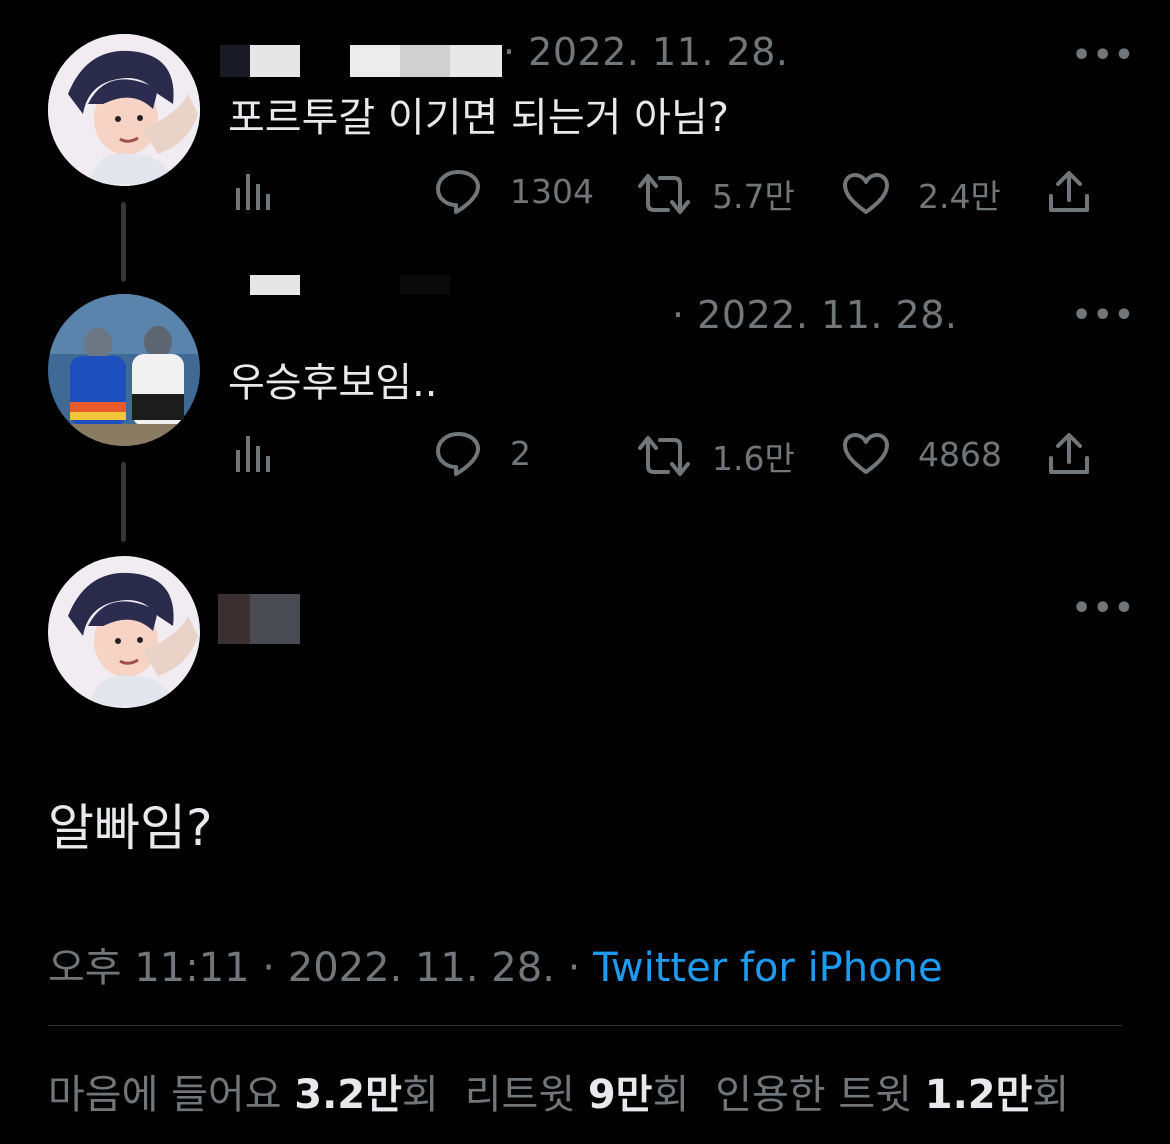  Describe the element at coordinates (348, 1095) in the screenshot. I see `likes-value: 3.2만` at that location.